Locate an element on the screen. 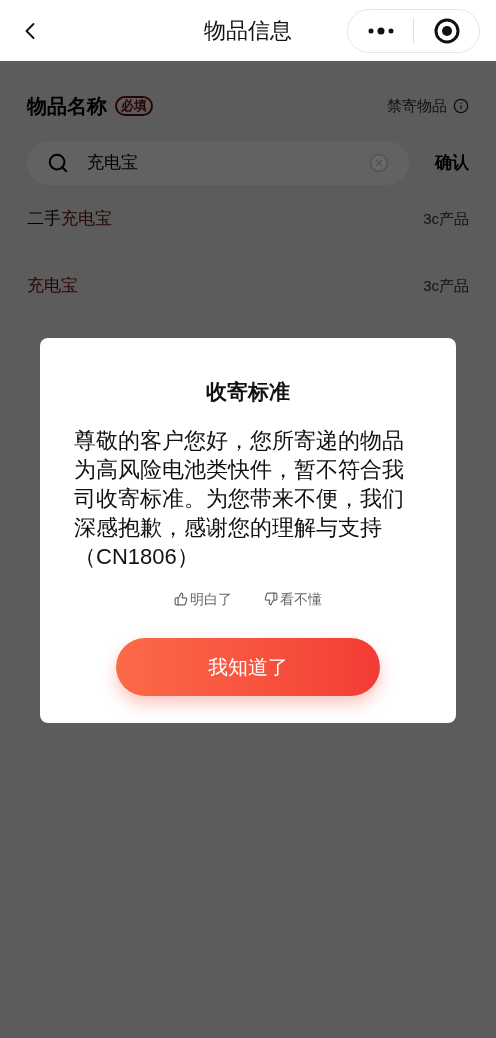  more-icon is located at coordinates (380, 30).